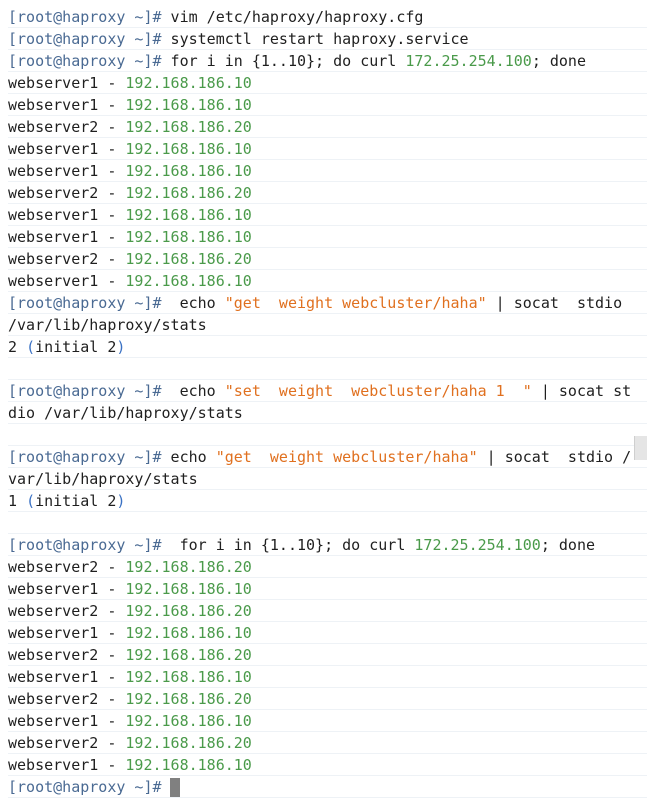 Image resolution: width=647 pixels, height=804 pixels. Describe the element at coordinates (315, 39) in the screenshot. I see `output-text: systemctl restart haproxy.service` at that location.